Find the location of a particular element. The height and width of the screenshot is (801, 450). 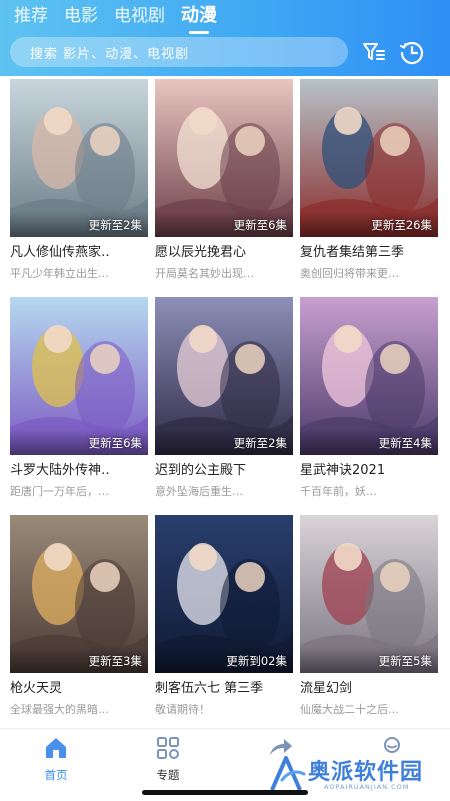

tab-movies: 电影 is located at coordinates (81, 17).